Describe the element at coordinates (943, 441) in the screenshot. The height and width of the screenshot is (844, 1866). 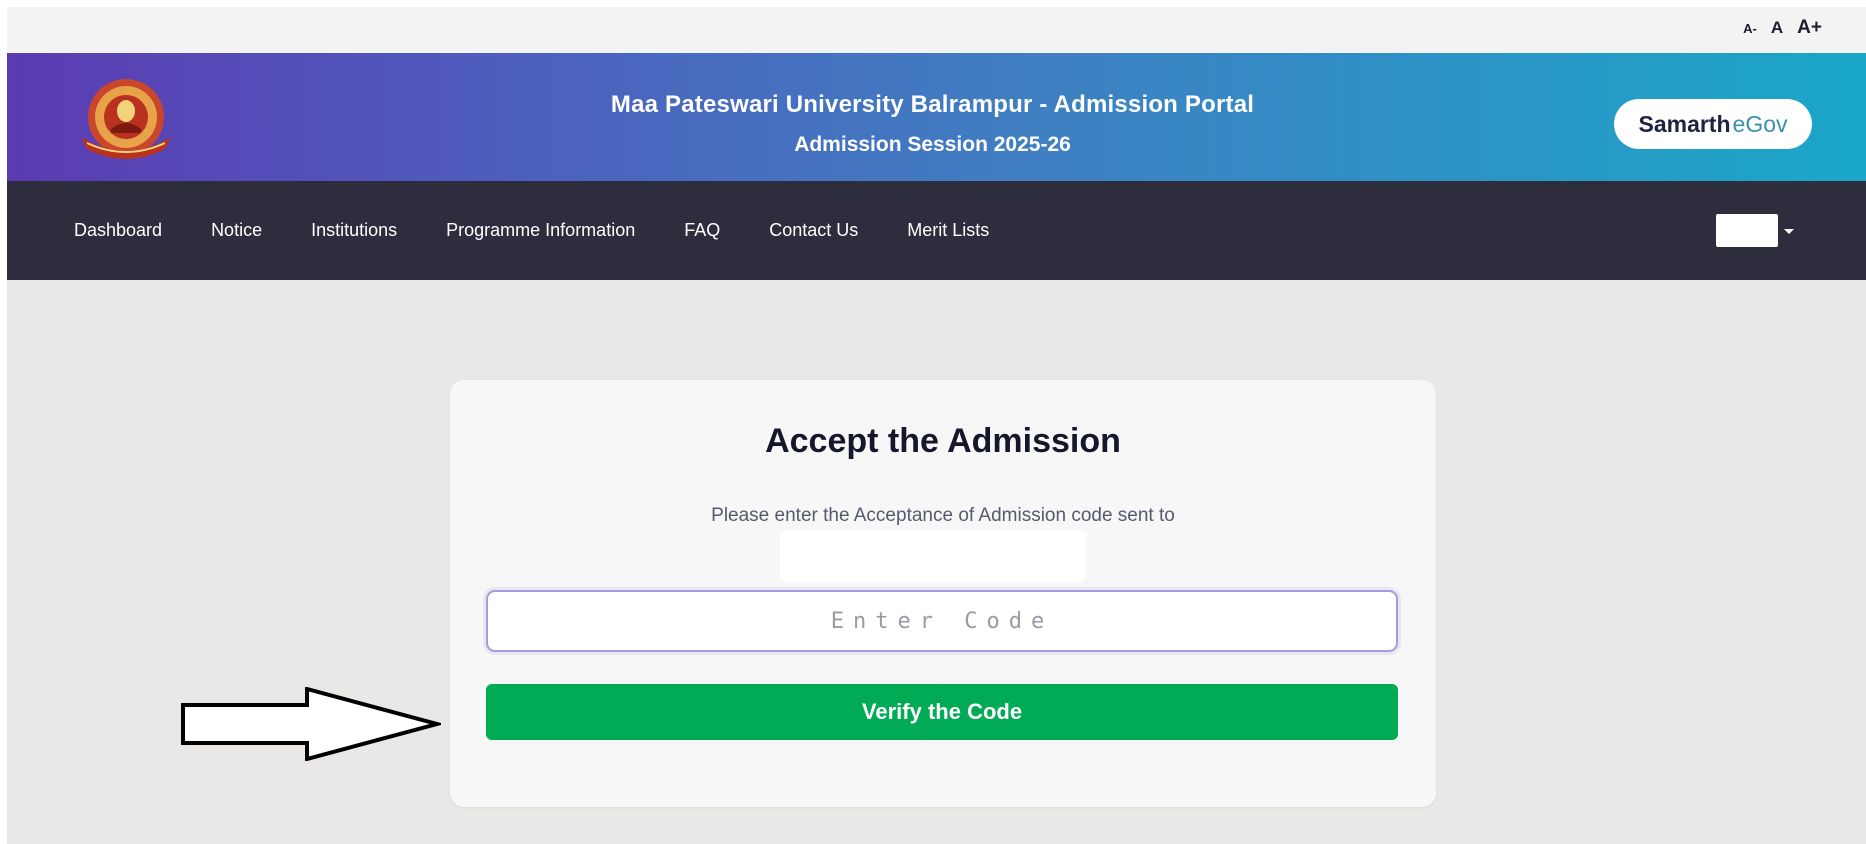
I see `card-title: Accept the Admission` at that location.